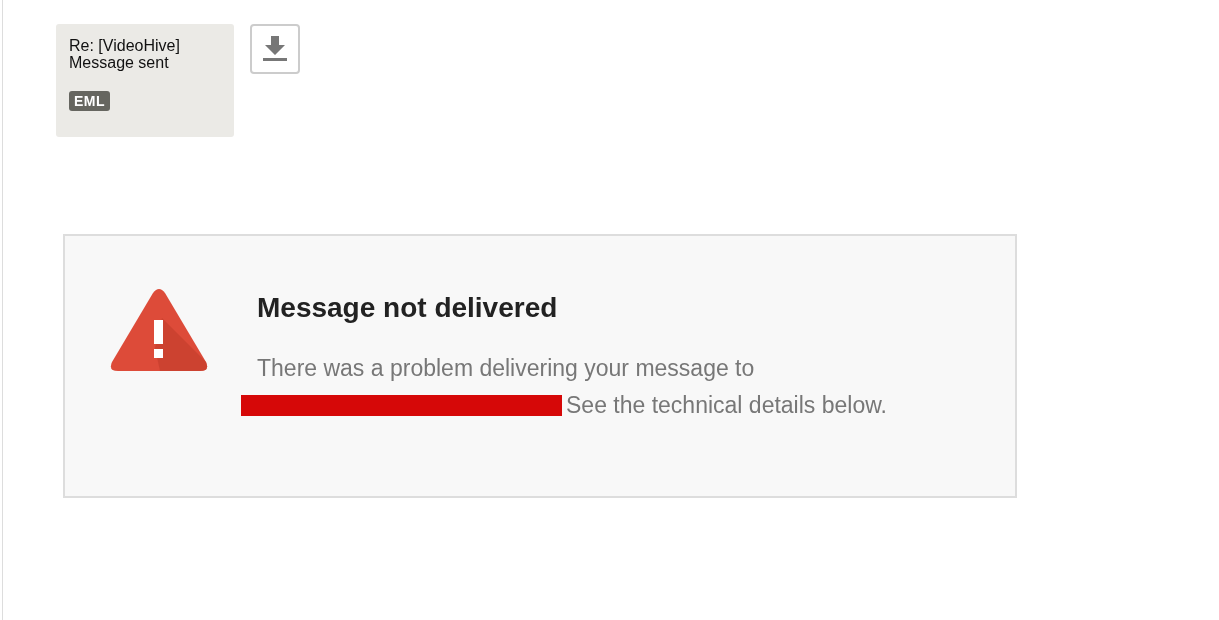  Describe the element at coordinates (145, 80) in the screenshot. I see `attachment-card: Re: [VideoHive] Message sent EML` at that location.